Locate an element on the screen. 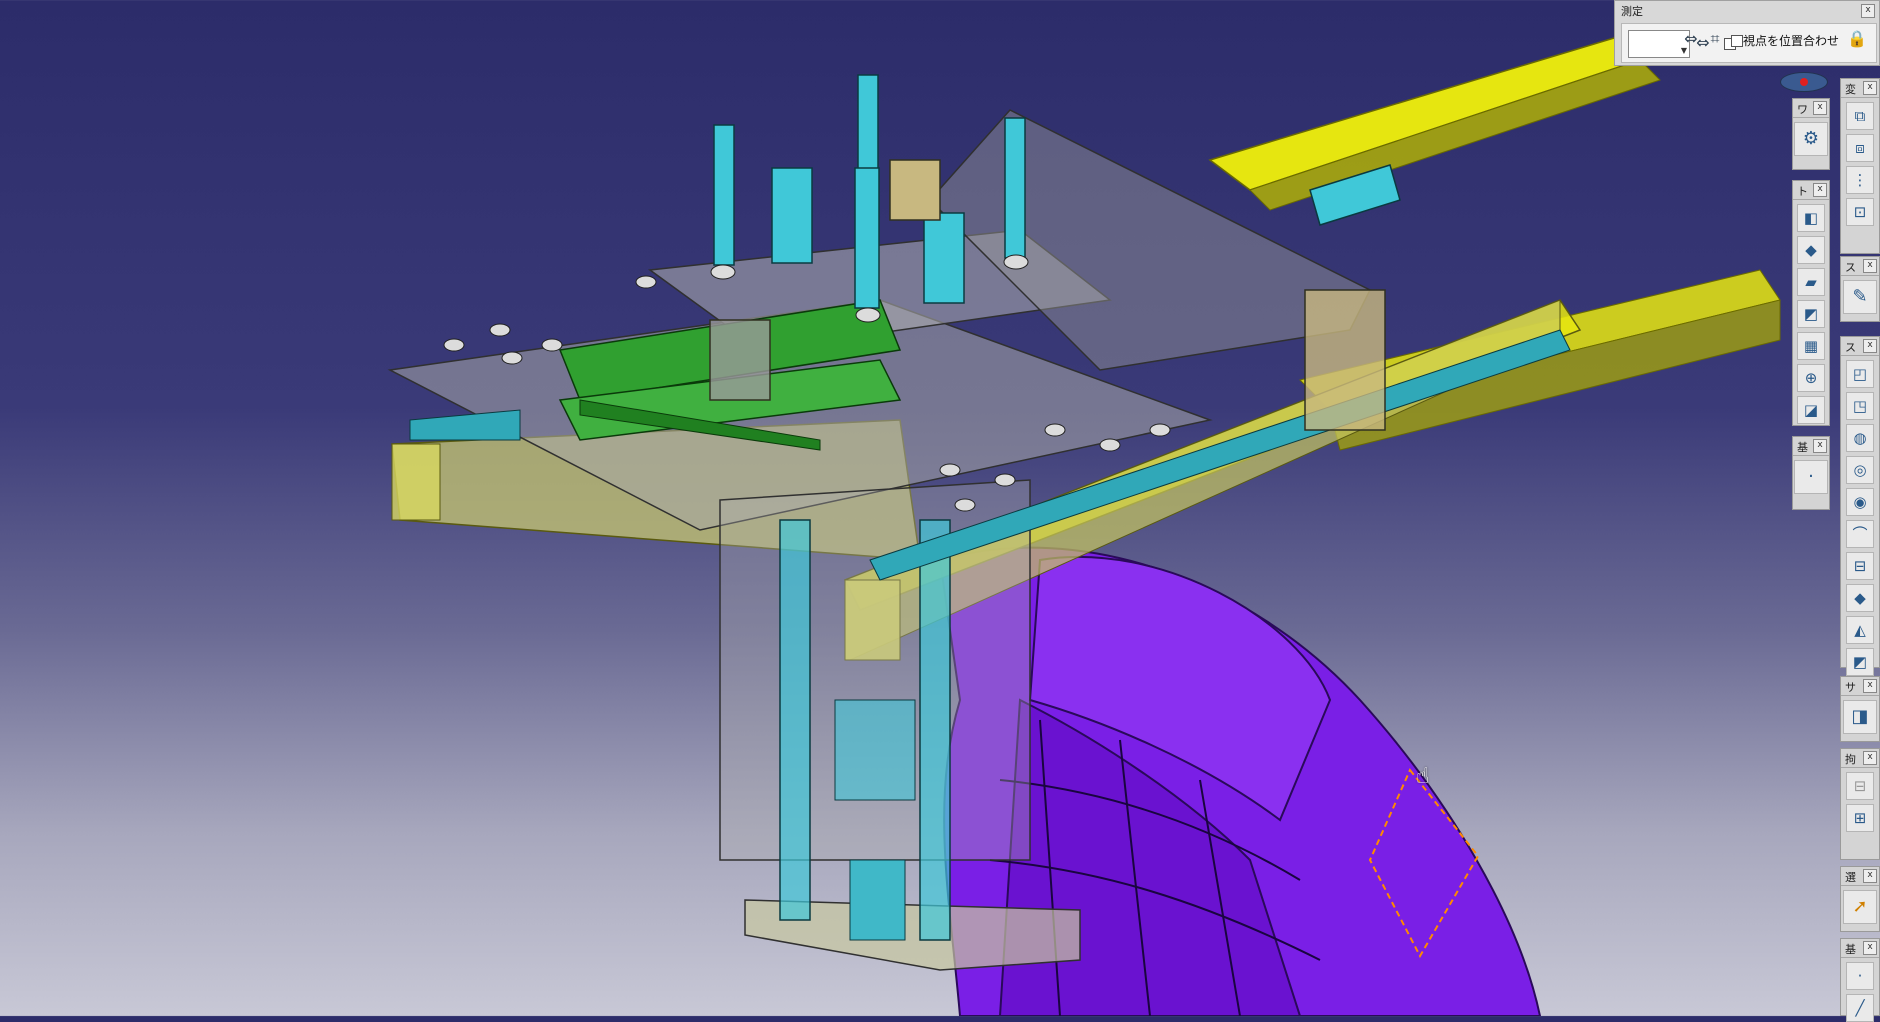  face-icon: ◩ is located at coordinates (1811, 314).